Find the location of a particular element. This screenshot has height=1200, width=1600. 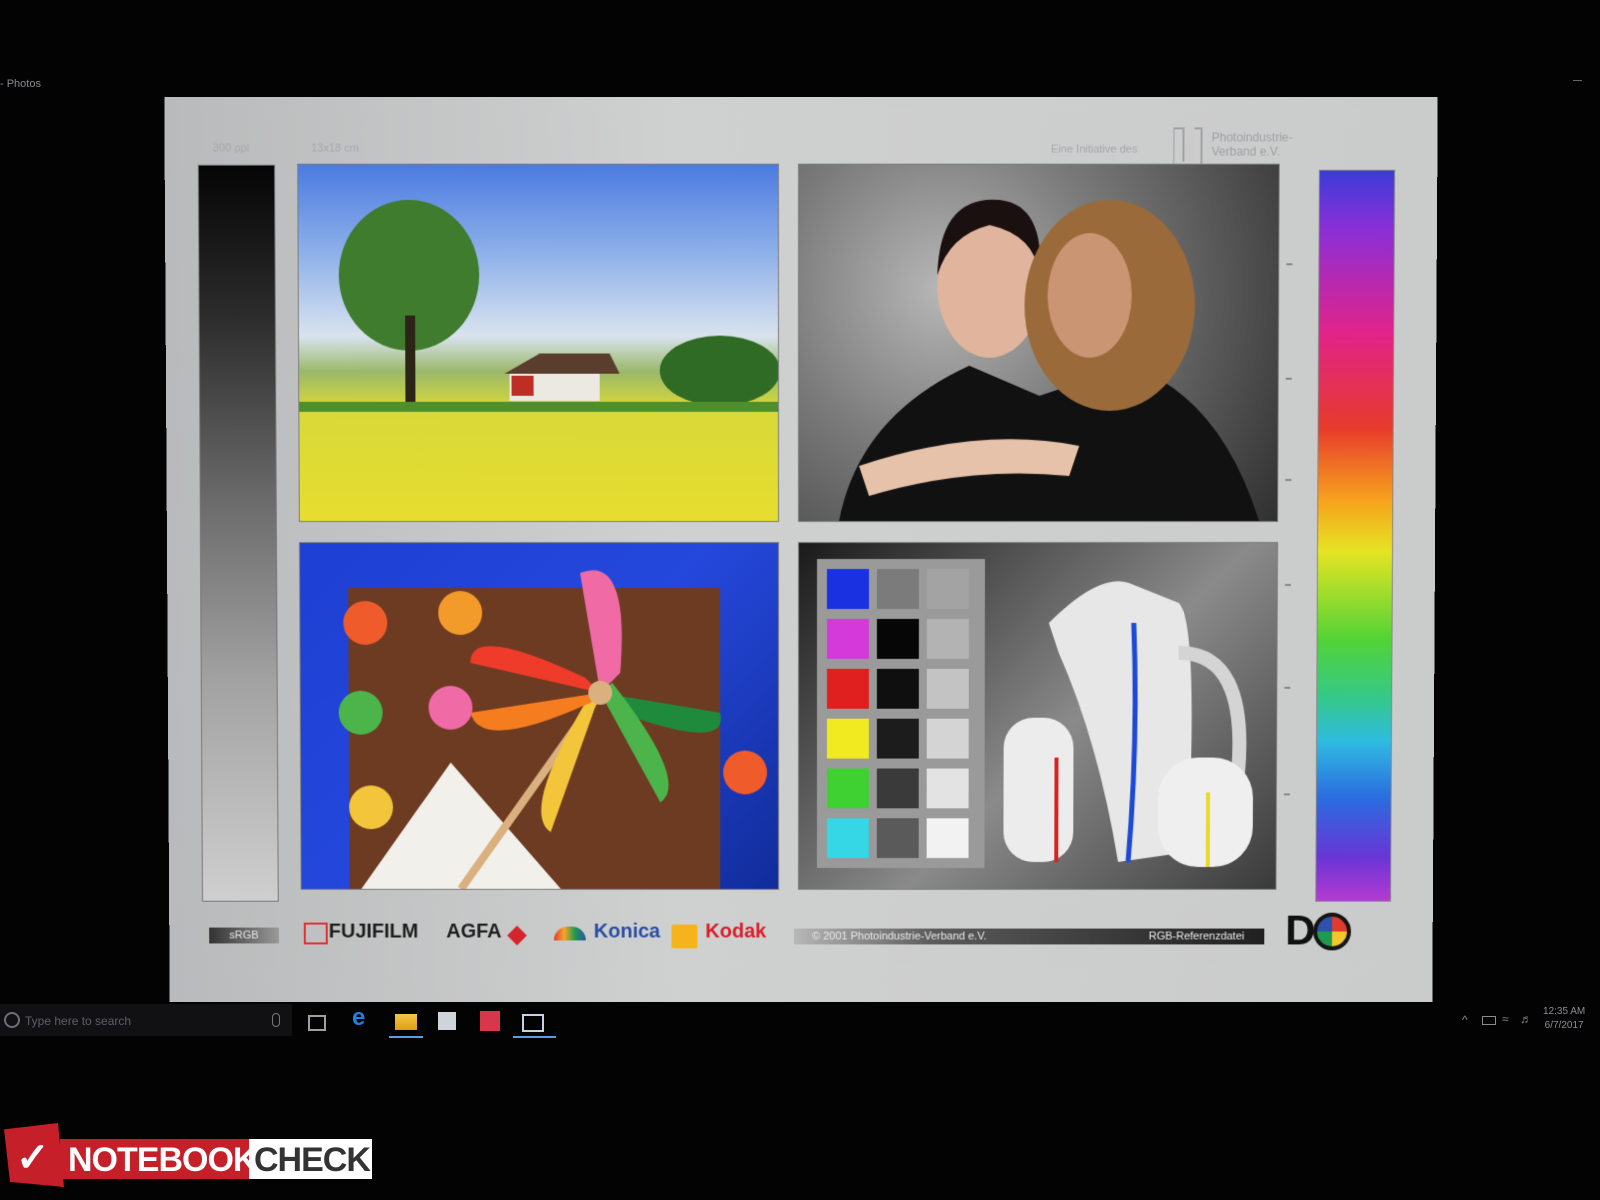

window-title: - Photos is located at coordinates (20, 84).